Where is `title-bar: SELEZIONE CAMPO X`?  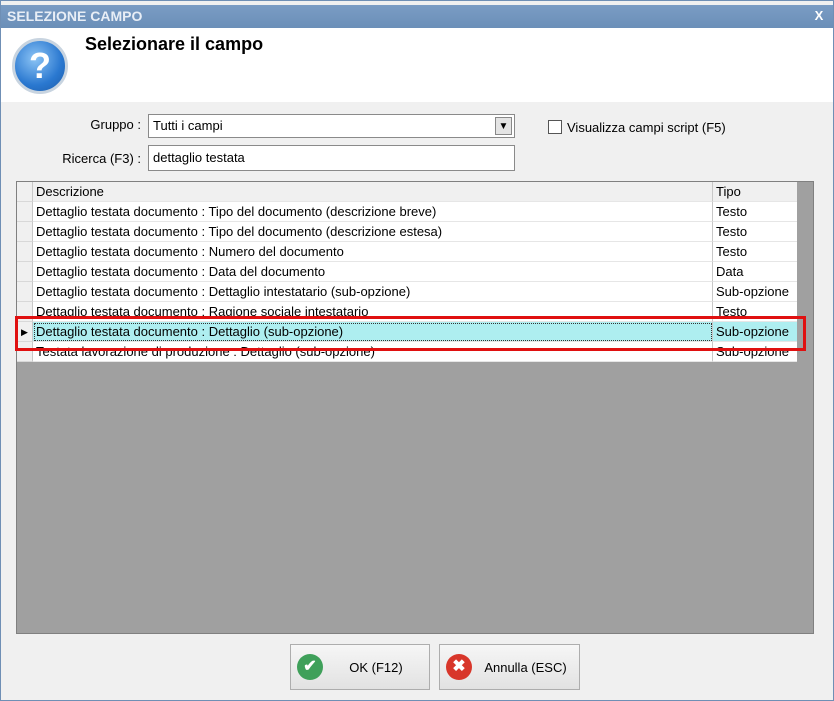 title-bar: SELEZIONE CAMPO X is located at coordinates (417, 16).